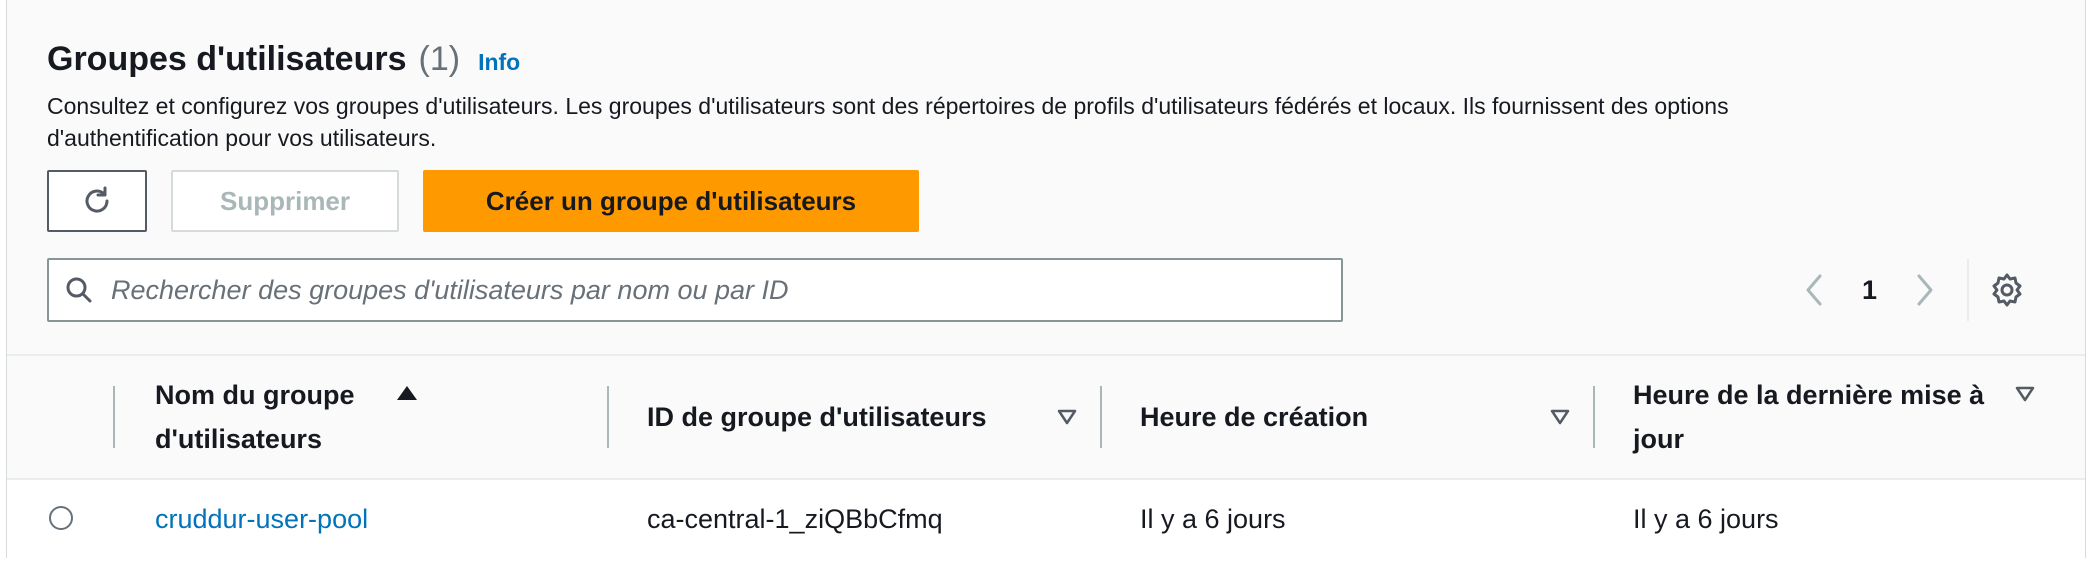  I want to click on cell-pool-name: cruddur-user-pool, so click(261, 519).